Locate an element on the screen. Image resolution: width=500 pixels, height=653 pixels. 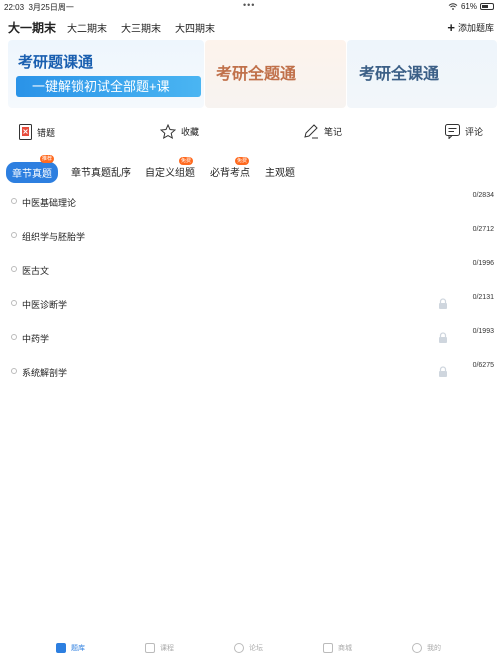
grade-tabs: 大一期末 大二期末 大三期末 大四期末 + 添加题库 is located at coordinates (250, 27).